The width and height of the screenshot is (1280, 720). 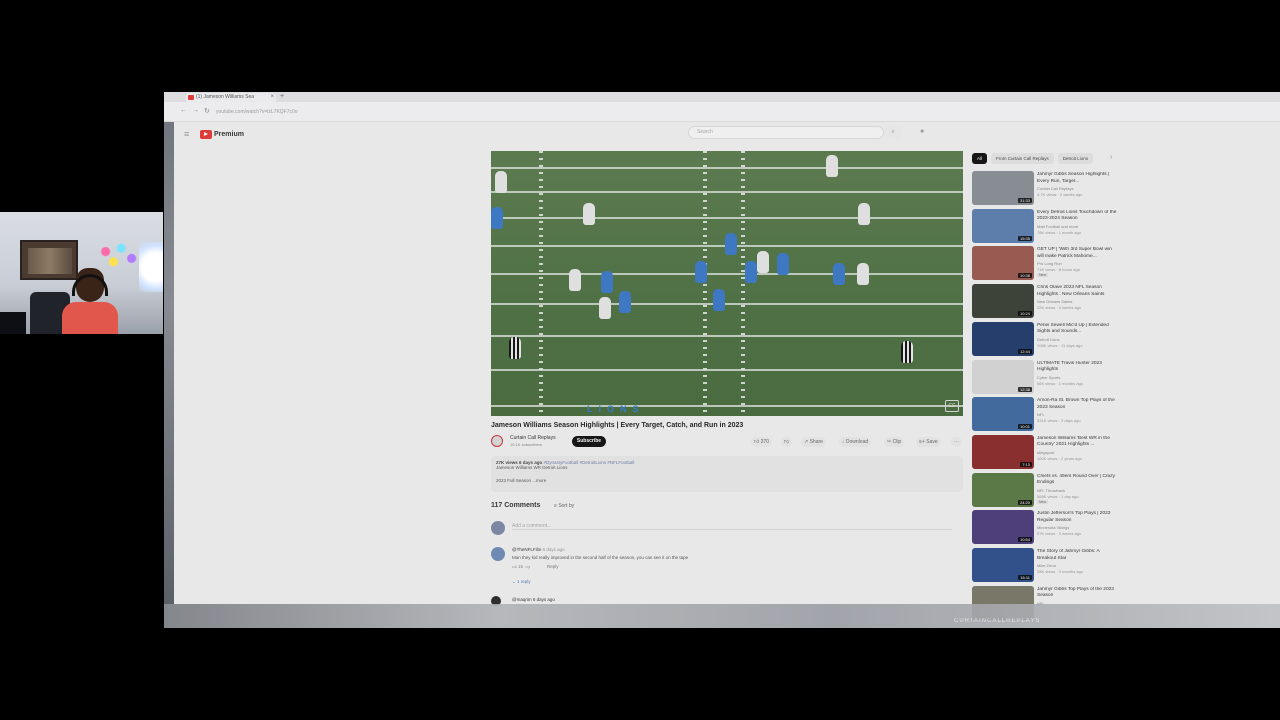 What do you see at coordinates (1055, 188) in the screenshot?
I see `recommendation-channel: Curtain Call Replays` at bounding box center [1055, 188].